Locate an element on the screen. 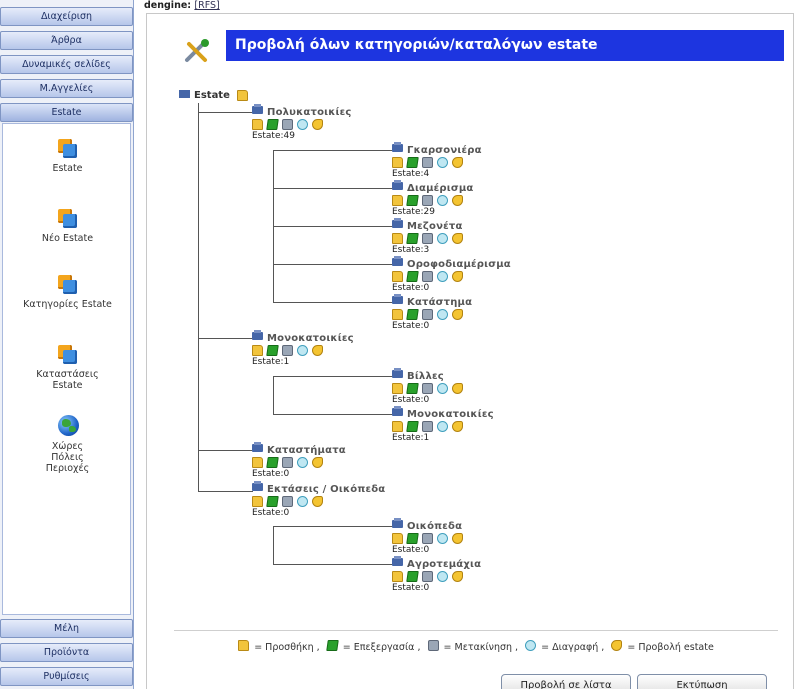  category-label: Καταστήματα is located at coordinates (306, 450).